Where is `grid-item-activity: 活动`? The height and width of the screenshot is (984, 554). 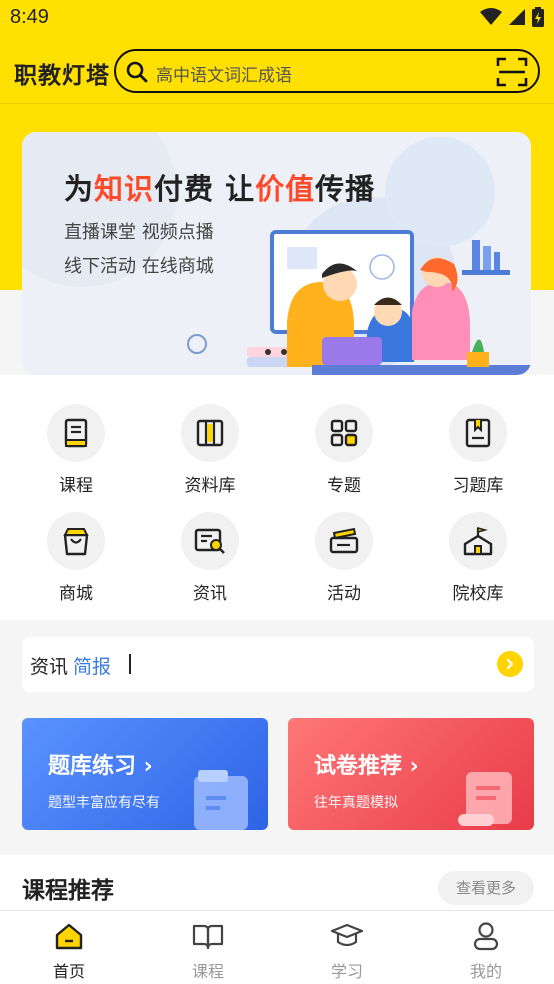
grid-item-activity: 活动 is located at coordinates (344, 558).